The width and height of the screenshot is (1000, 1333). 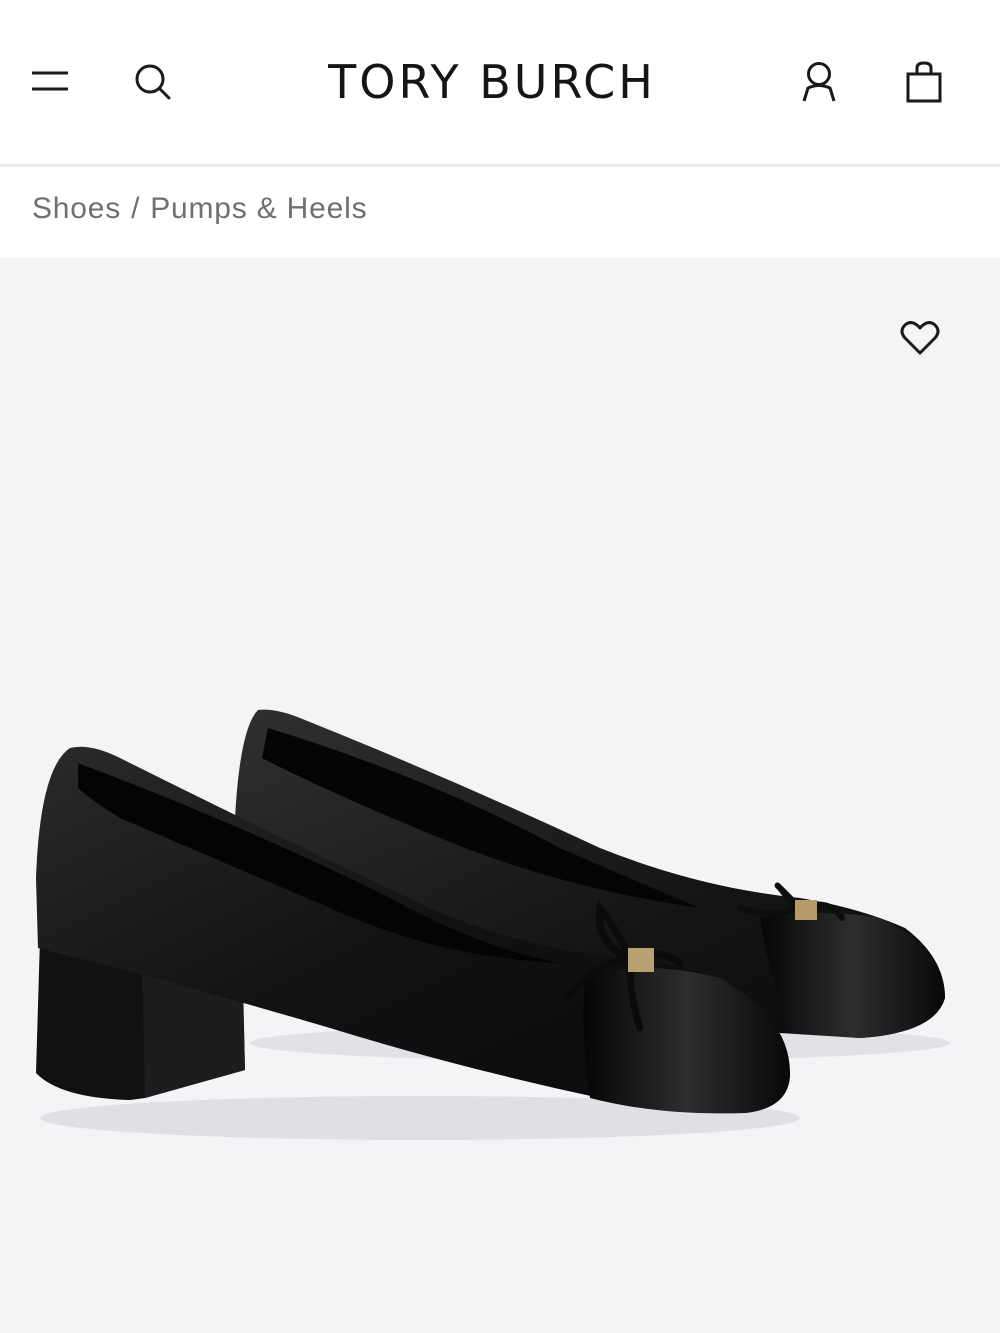 I want to click on menu-button, so click(x=50, y=82).